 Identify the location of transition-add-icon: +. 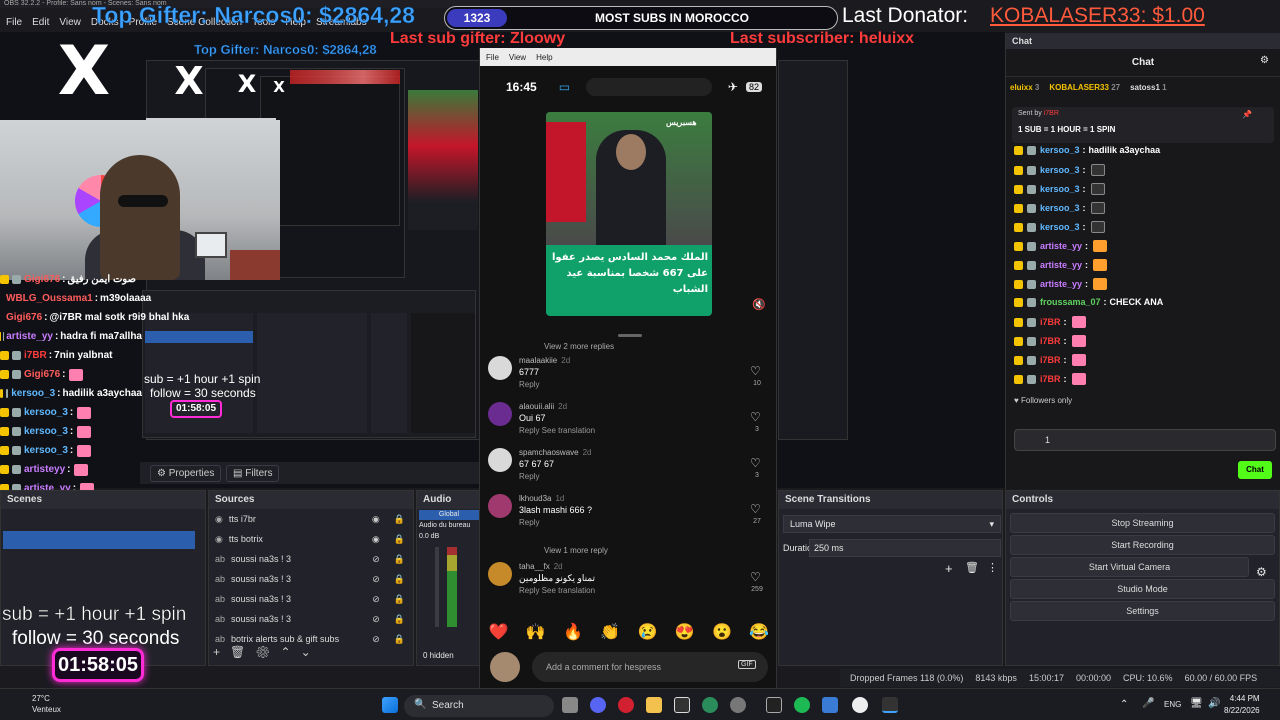
(949, 568).